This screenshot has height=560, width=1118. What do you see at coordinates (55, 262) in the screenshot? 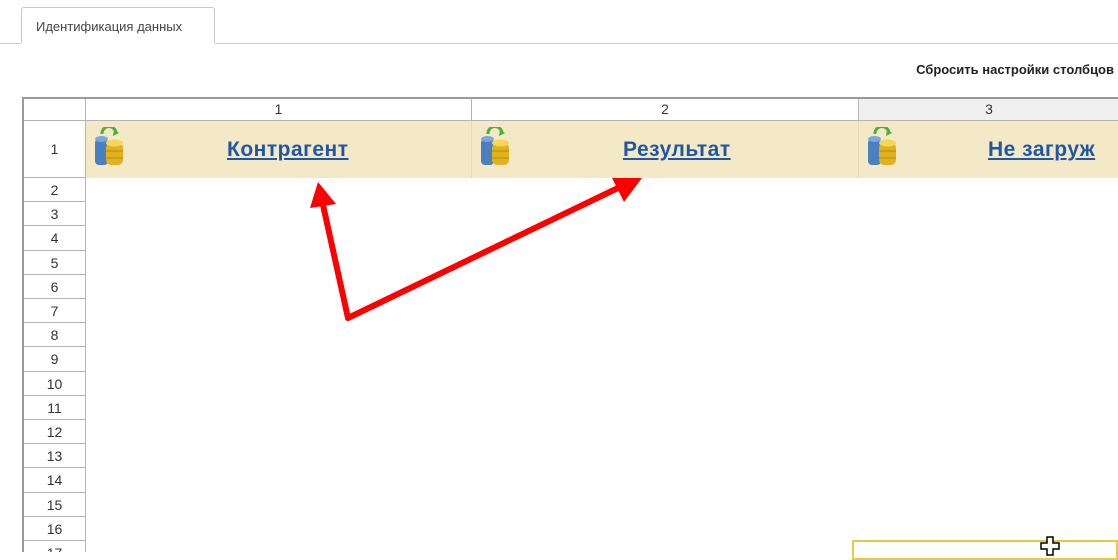
I see `row-header-5: 5` at bounding box center [55, 262].